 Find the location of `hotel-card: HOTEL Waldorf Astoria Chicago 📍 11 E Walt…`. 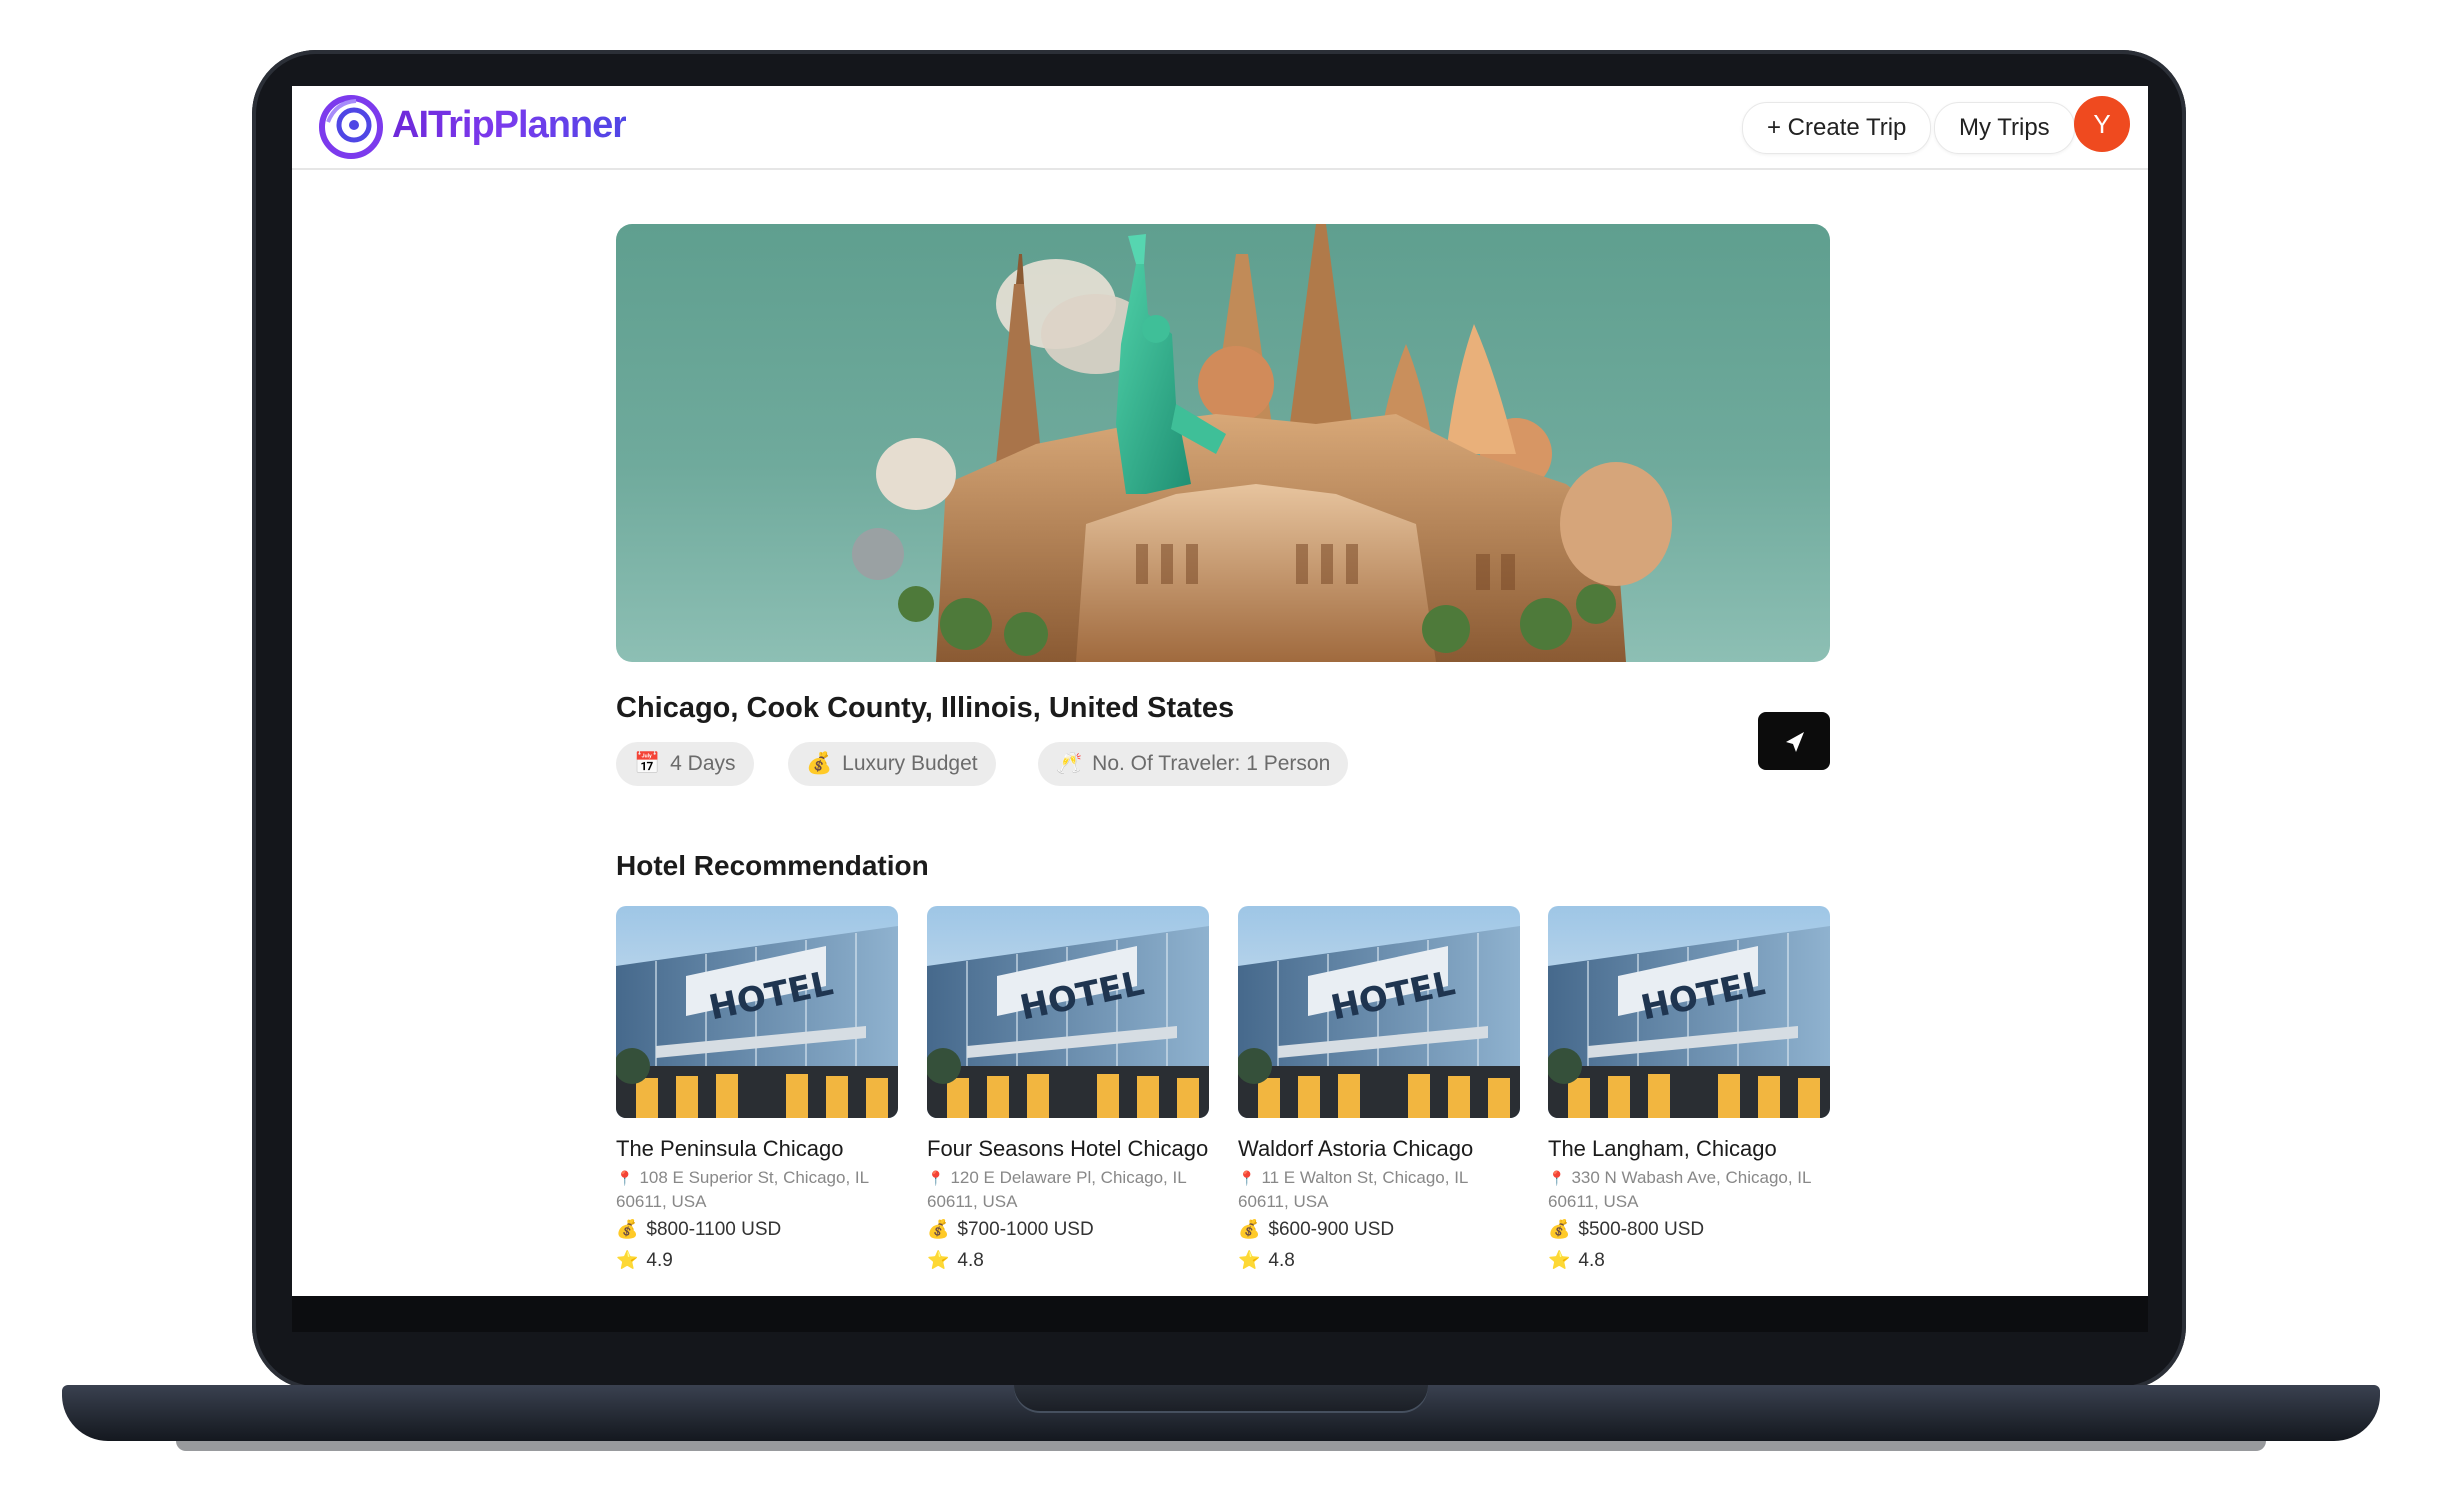

hotel-card: HOTEL Waldorf Astoria Chicago 📍 11 E Walt… is located at coordinates (1379, 1091).